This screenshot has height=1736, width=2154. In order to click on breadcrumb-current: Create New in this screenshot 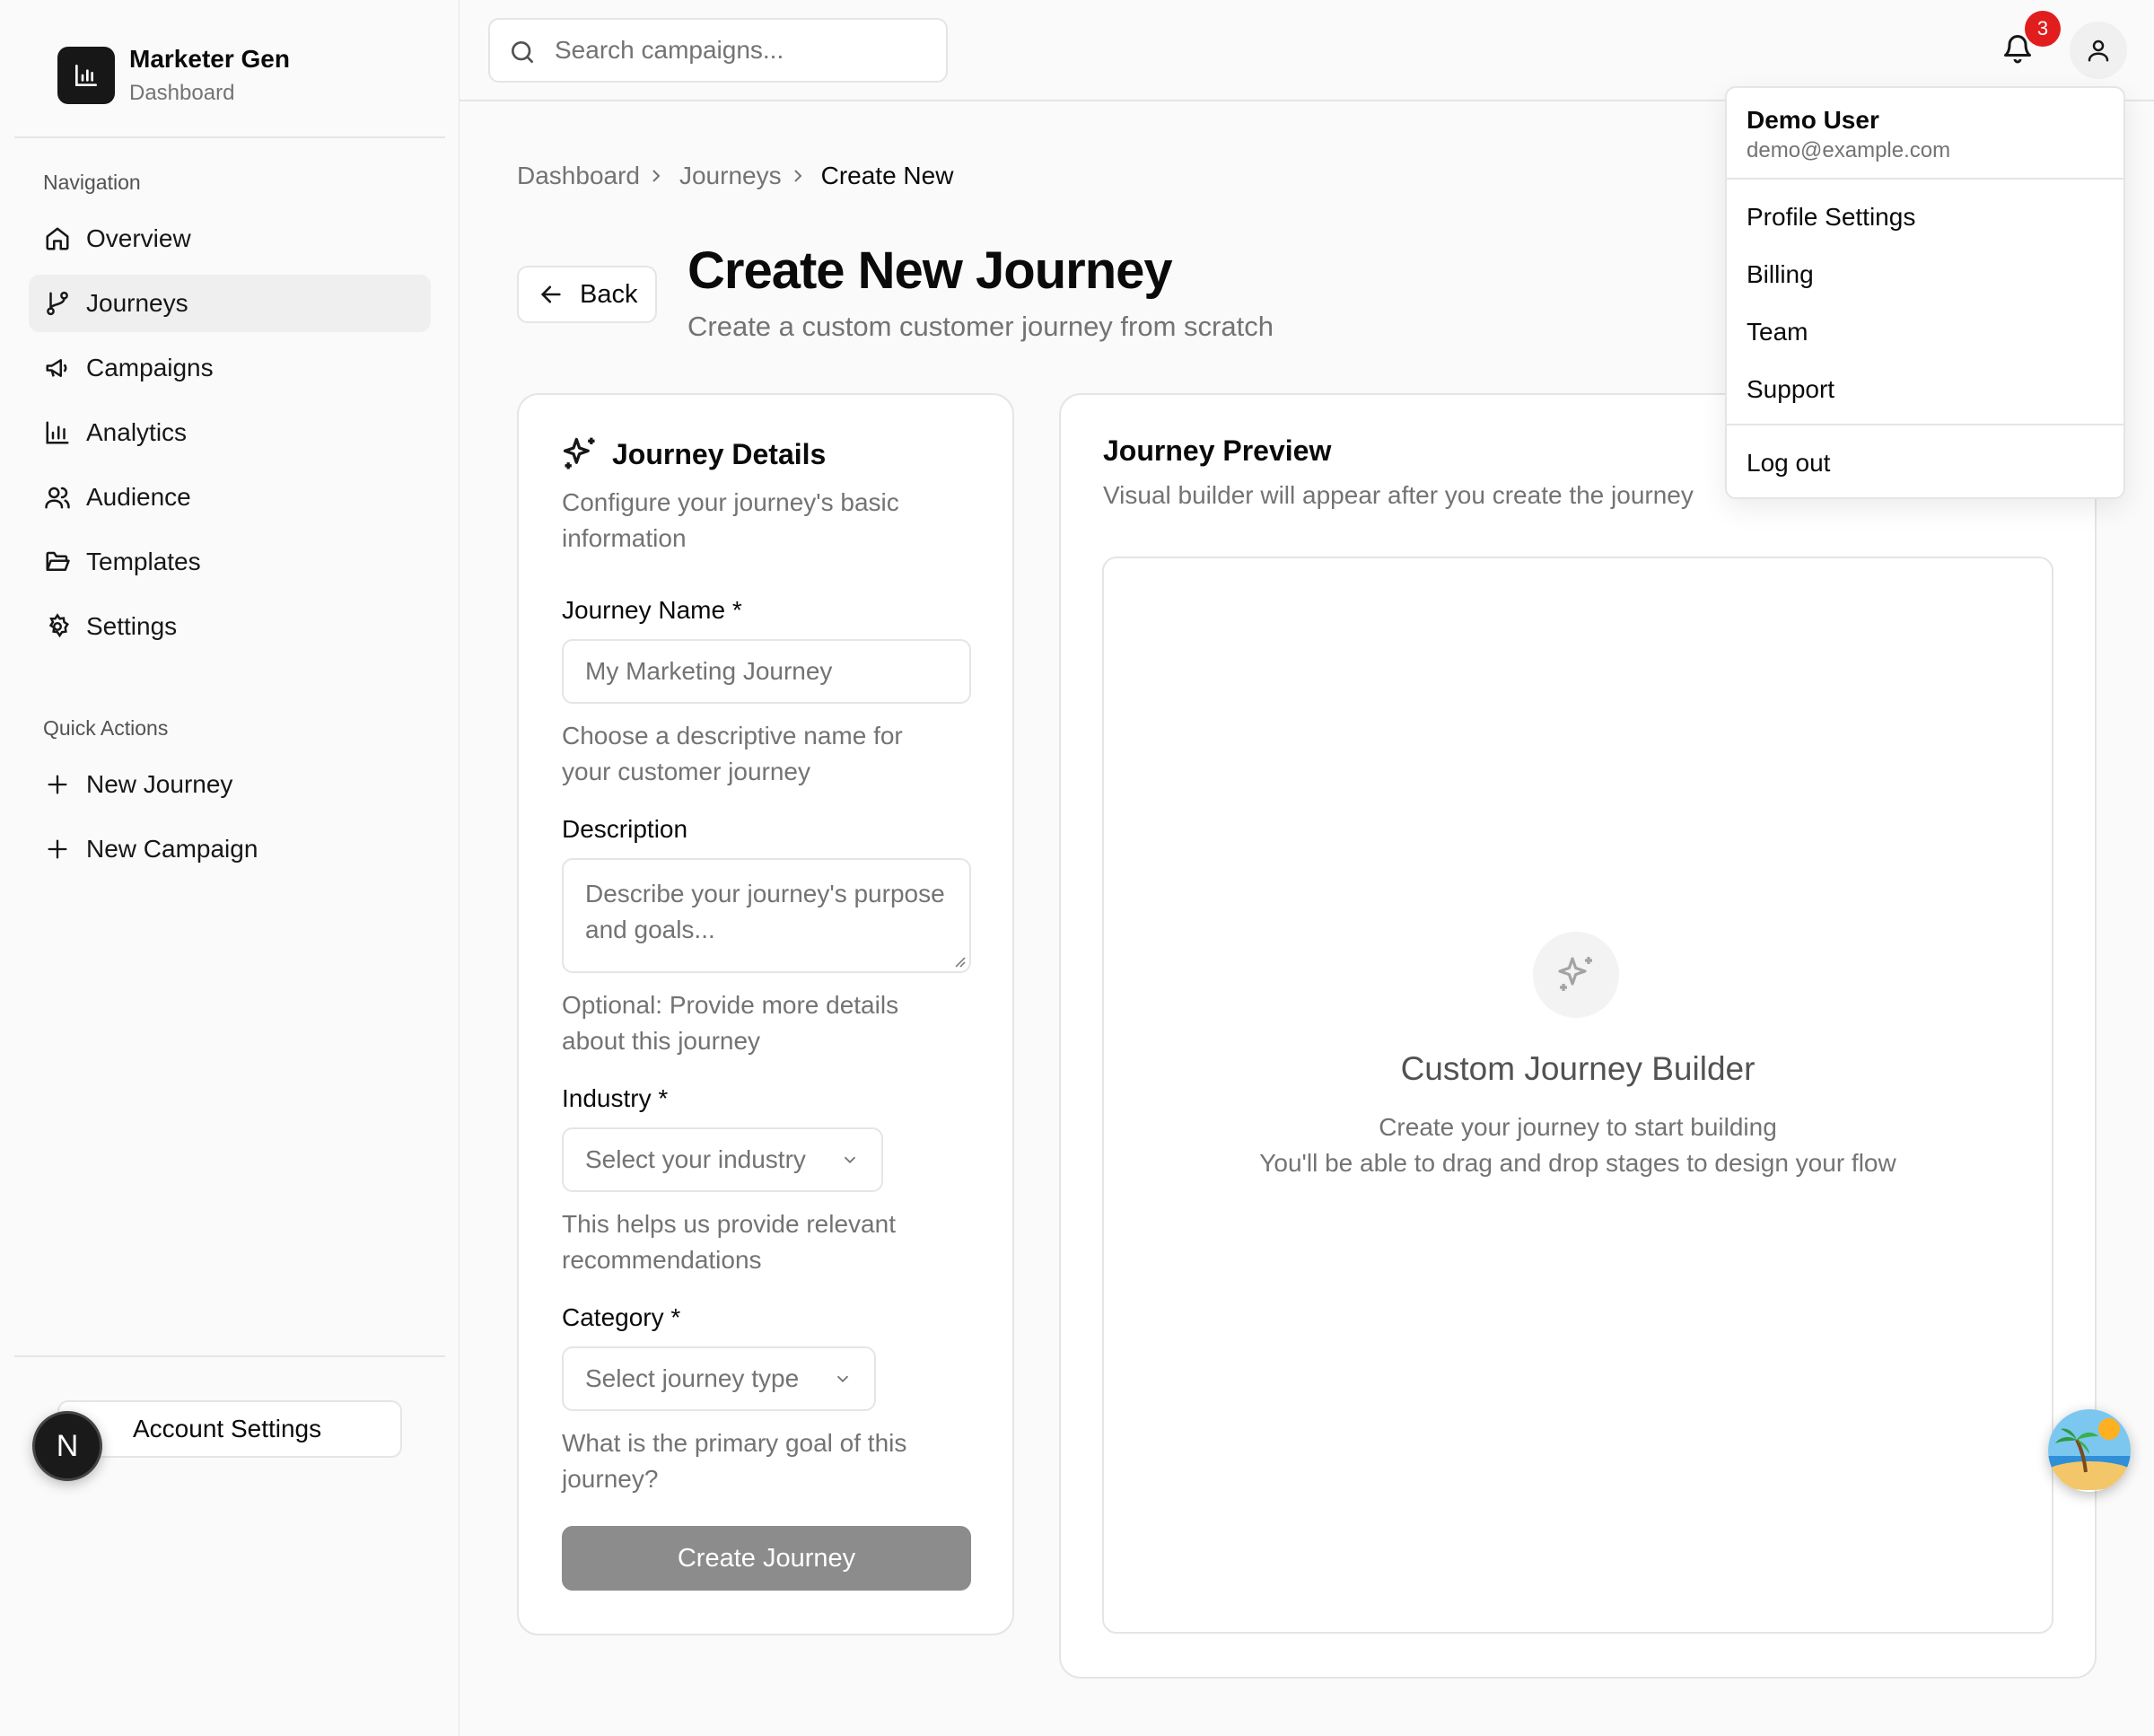, I will do `click(887, 175)`.